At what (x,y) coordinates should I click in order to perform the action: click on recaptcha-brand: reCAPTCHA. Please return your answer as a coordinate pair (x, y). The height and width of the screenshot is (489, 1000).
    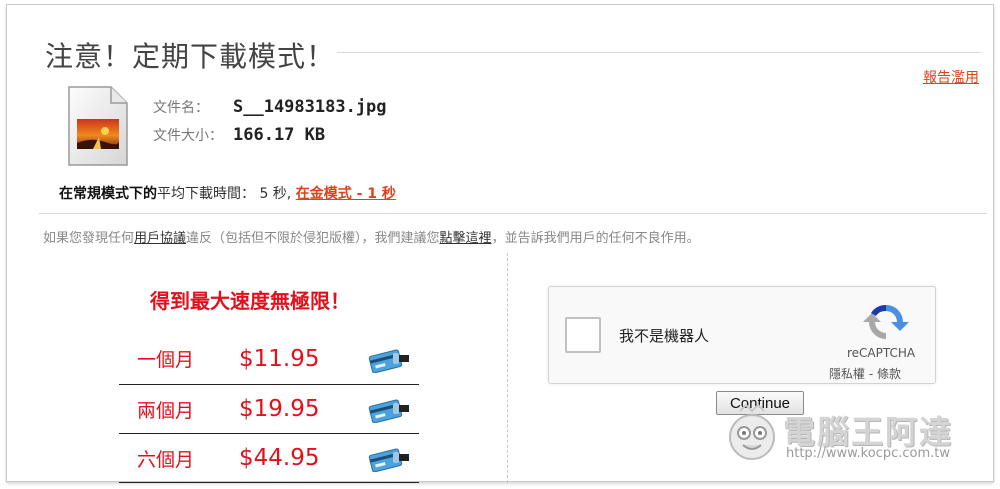
    Looking at the image, I should click on (881, 353).